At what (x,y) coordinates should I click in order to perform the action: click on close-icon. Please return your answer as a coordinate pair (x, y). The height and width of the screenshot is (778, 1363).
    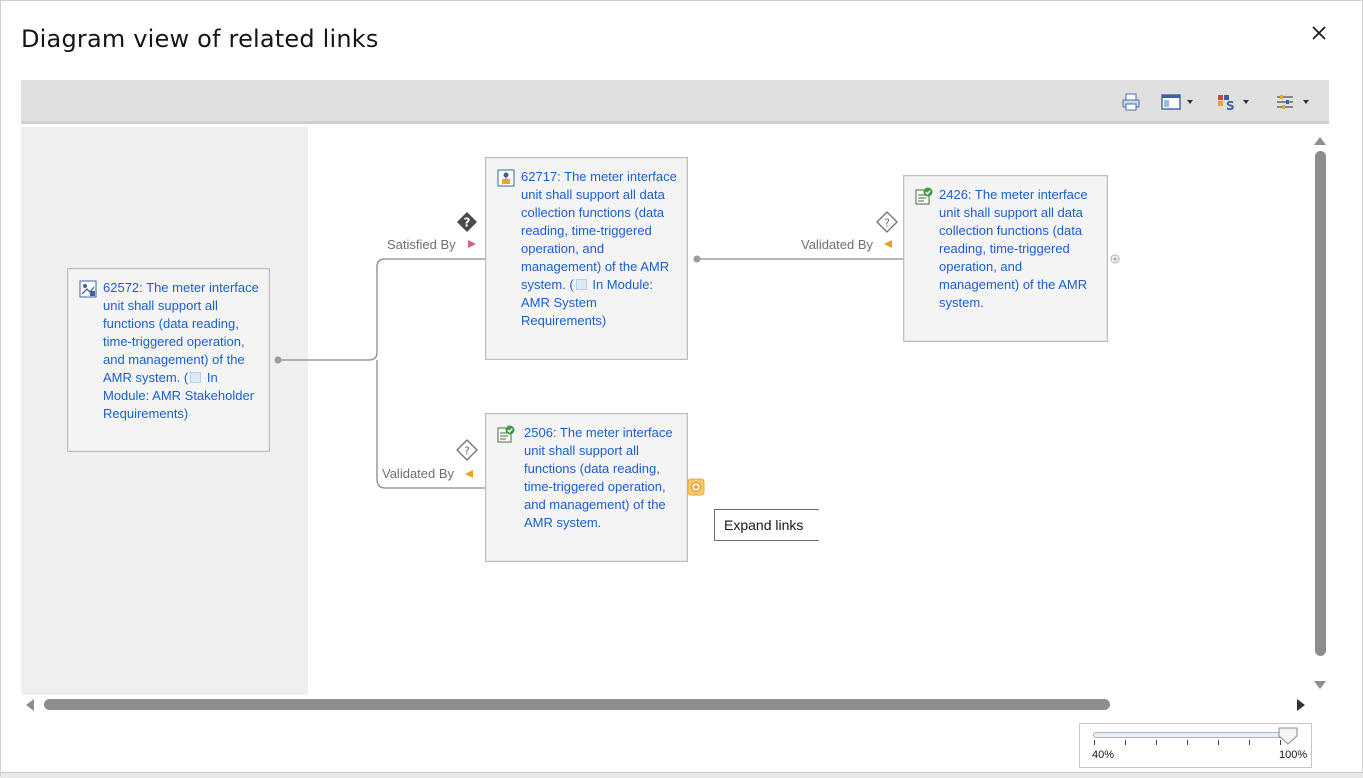
    Looking at the image, I should click on (1319, 33).